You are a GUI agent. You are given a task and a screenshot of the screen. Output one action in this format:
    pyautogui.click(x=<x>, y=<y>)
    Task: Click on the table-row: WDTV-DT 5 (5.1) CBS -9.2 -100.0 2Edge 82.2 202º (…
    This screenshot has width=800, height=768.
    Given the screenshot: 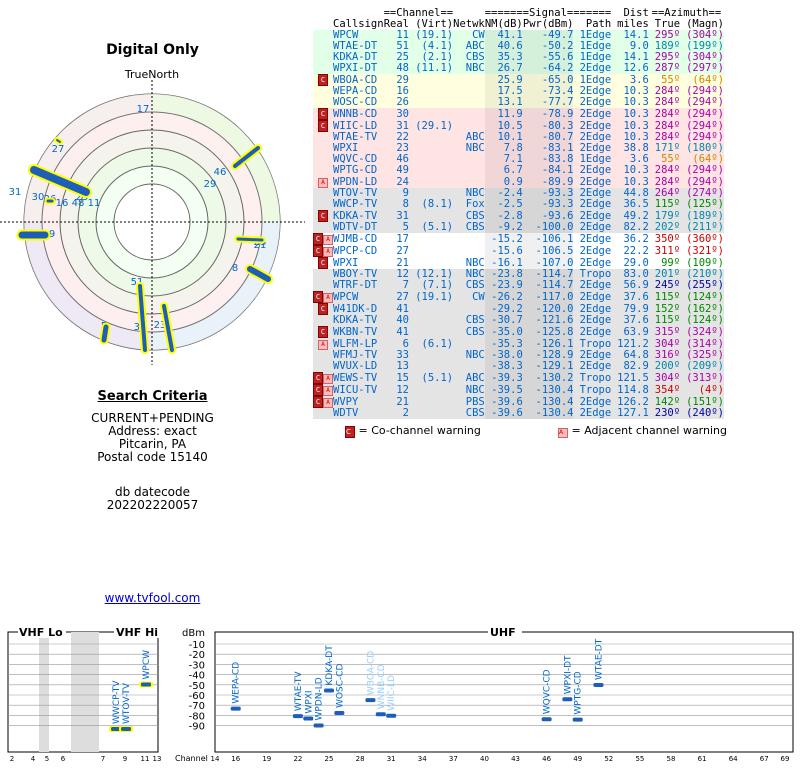 What is the action you would take?
    pyautogui.click(x=519, y=227)
    